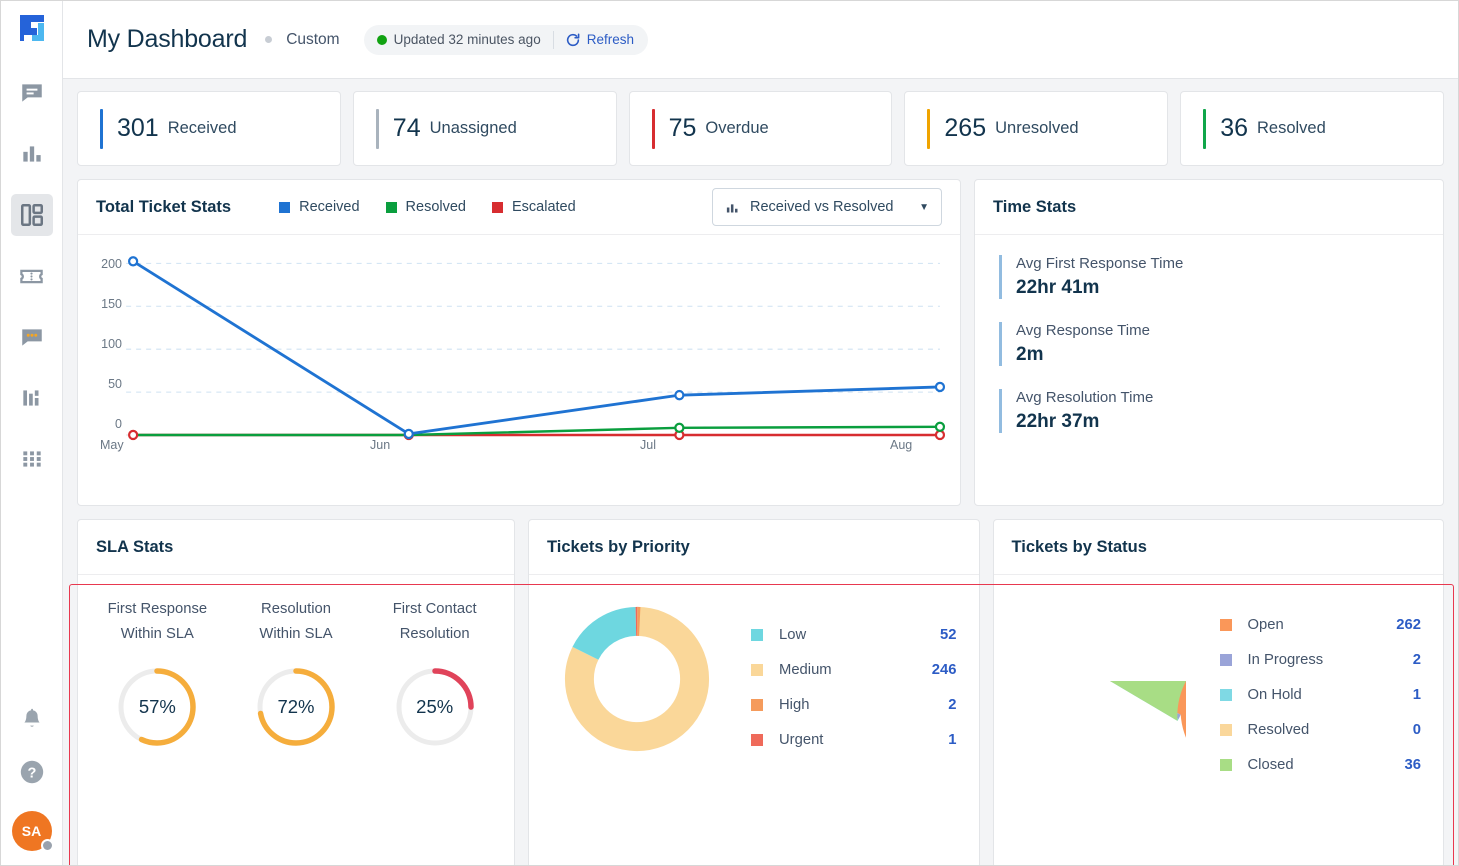  Describe the element at coordinates (32, 93) in the screenshot. I see `sidebar-item-messages` at that location.